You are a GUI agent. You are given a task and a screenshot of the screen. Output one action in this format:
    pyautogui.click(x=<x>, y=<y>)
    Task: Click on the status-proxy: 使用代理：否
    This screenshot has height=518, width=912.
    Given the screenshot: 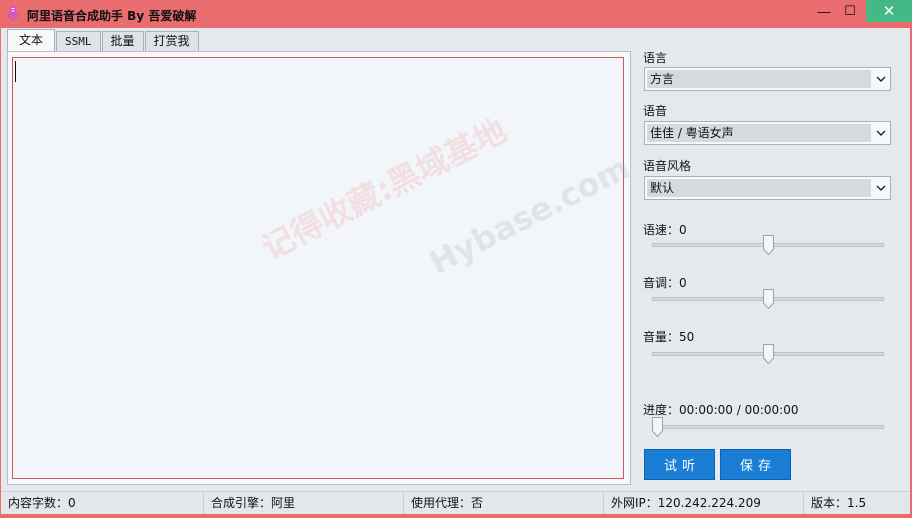 What is the action you would take?
    pyautogui.click(x=502, y=503)
    